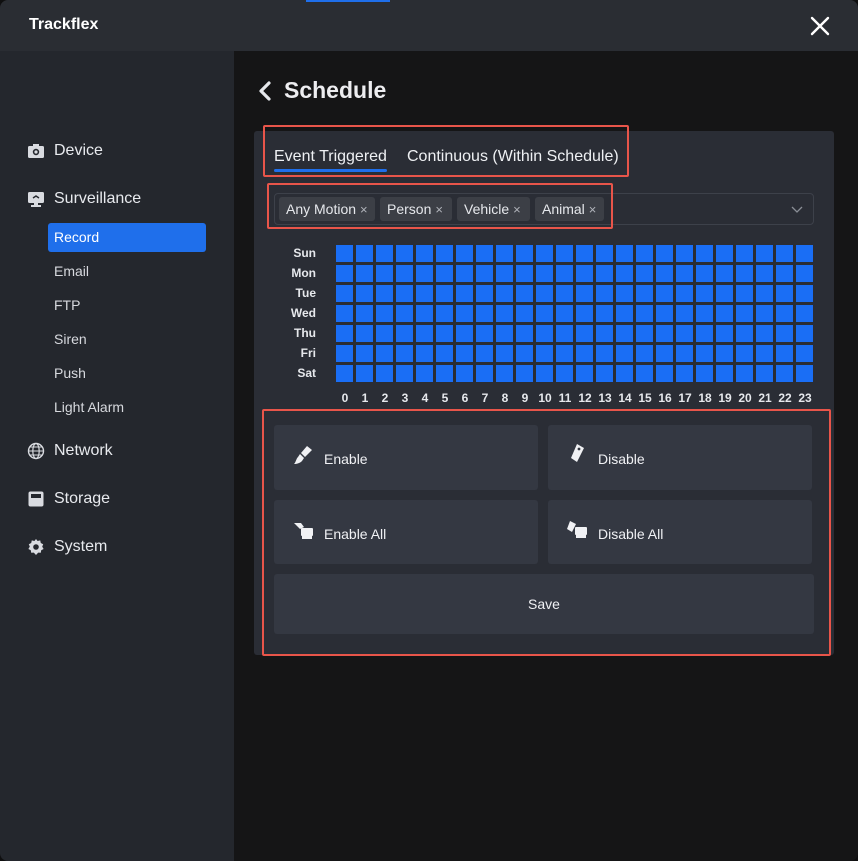  Describe the element at coordinates (127, 237) in the screenshot. I see `sidebar-subitem-record: Record` at that location.